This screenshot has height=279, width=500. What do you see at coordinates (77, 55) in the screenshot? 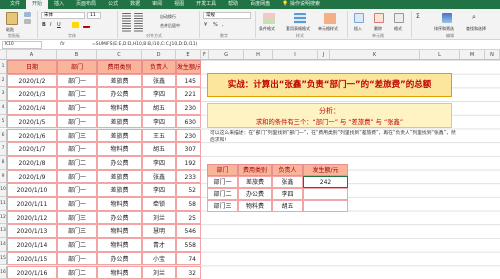
I see `column-header-b: B` at bounding box center [77, 55].